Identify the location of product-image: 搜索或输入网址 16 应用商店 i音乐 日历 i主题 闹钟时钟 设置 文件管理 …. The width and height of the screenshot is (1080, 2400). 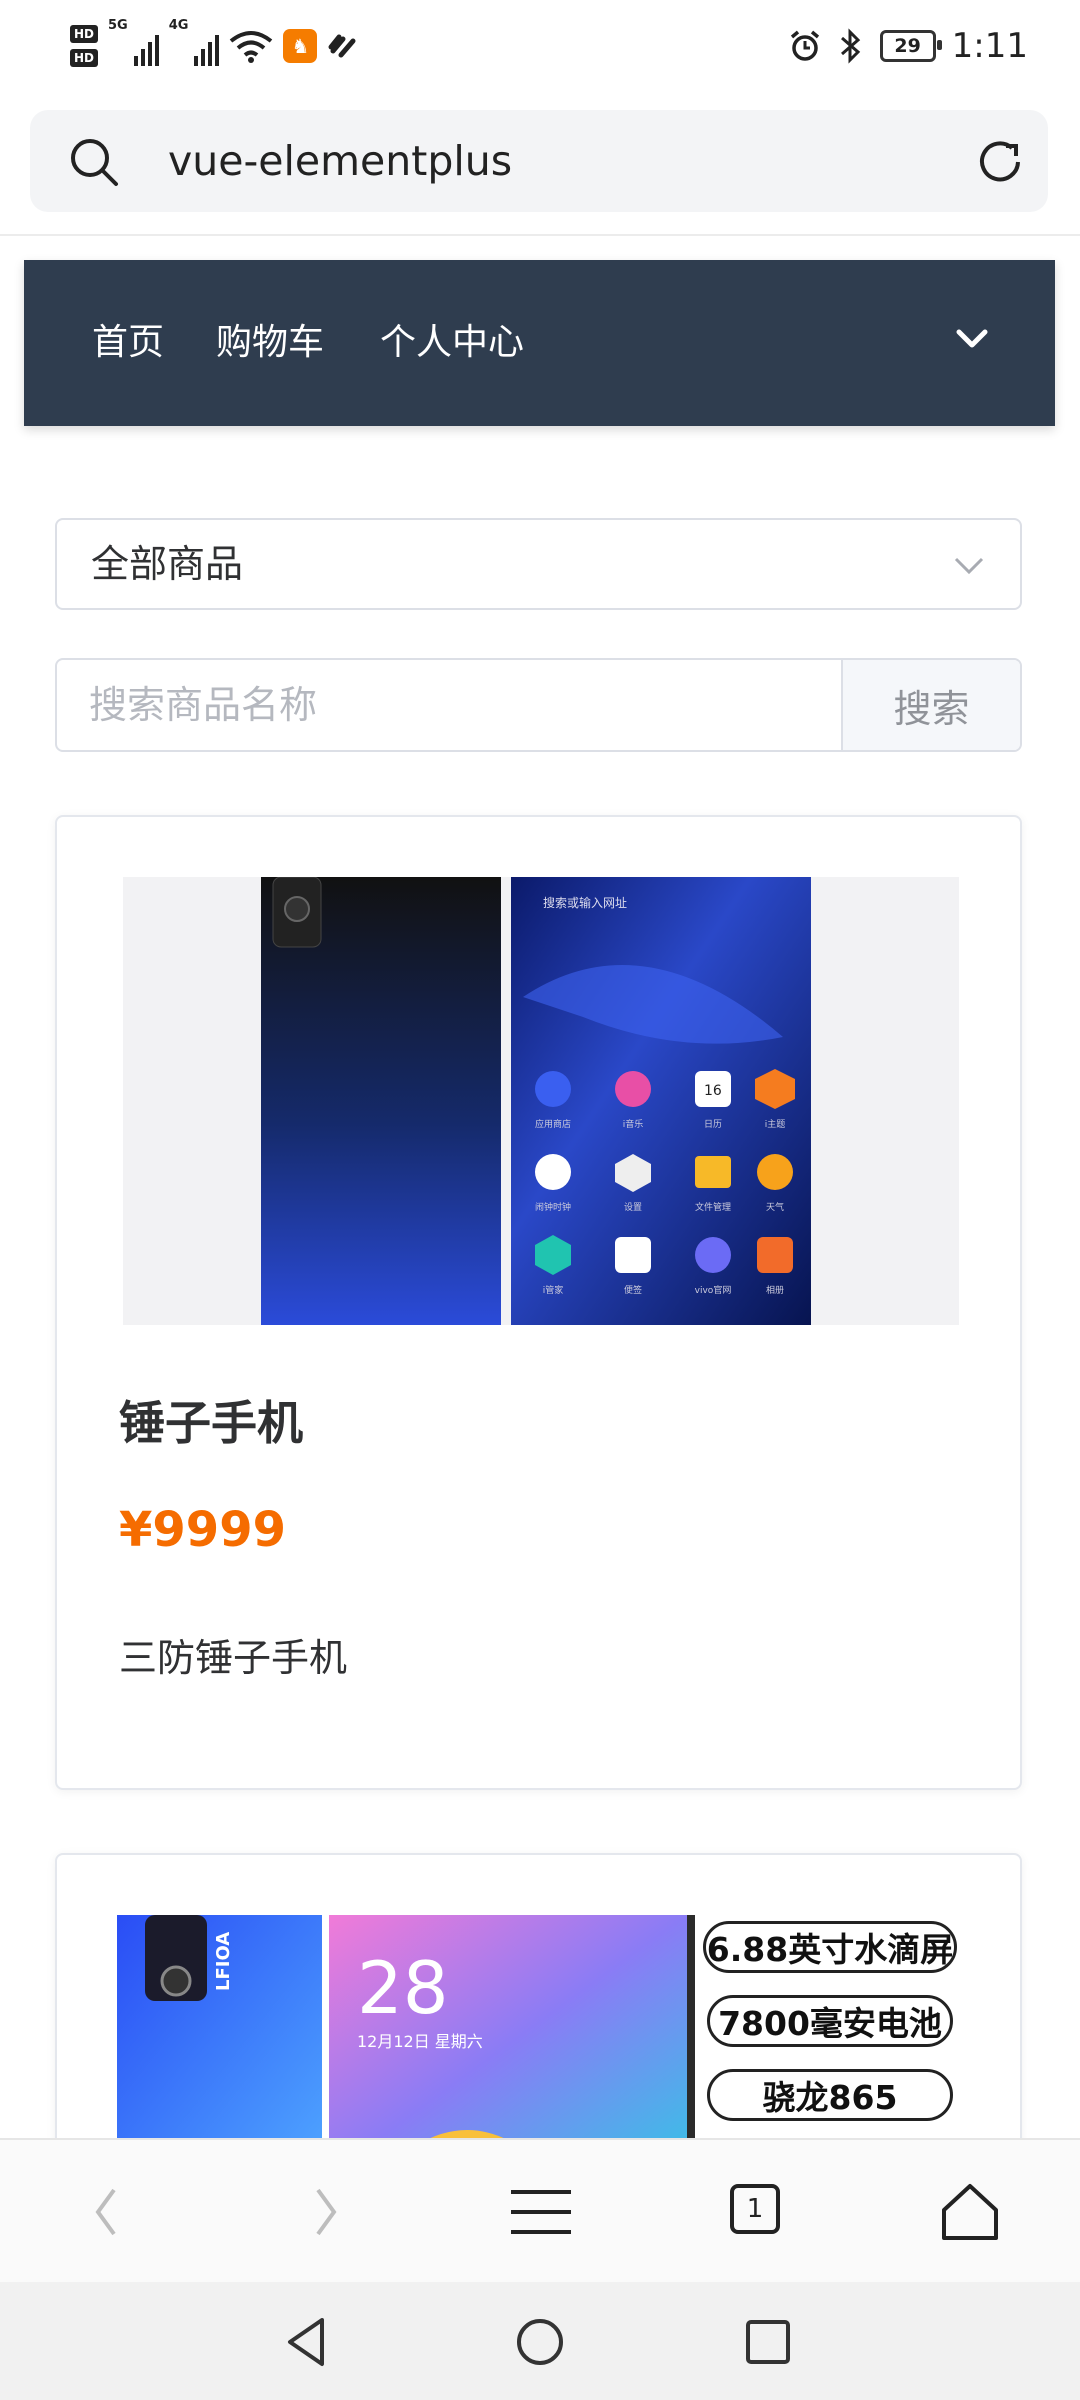
(541, 1101).